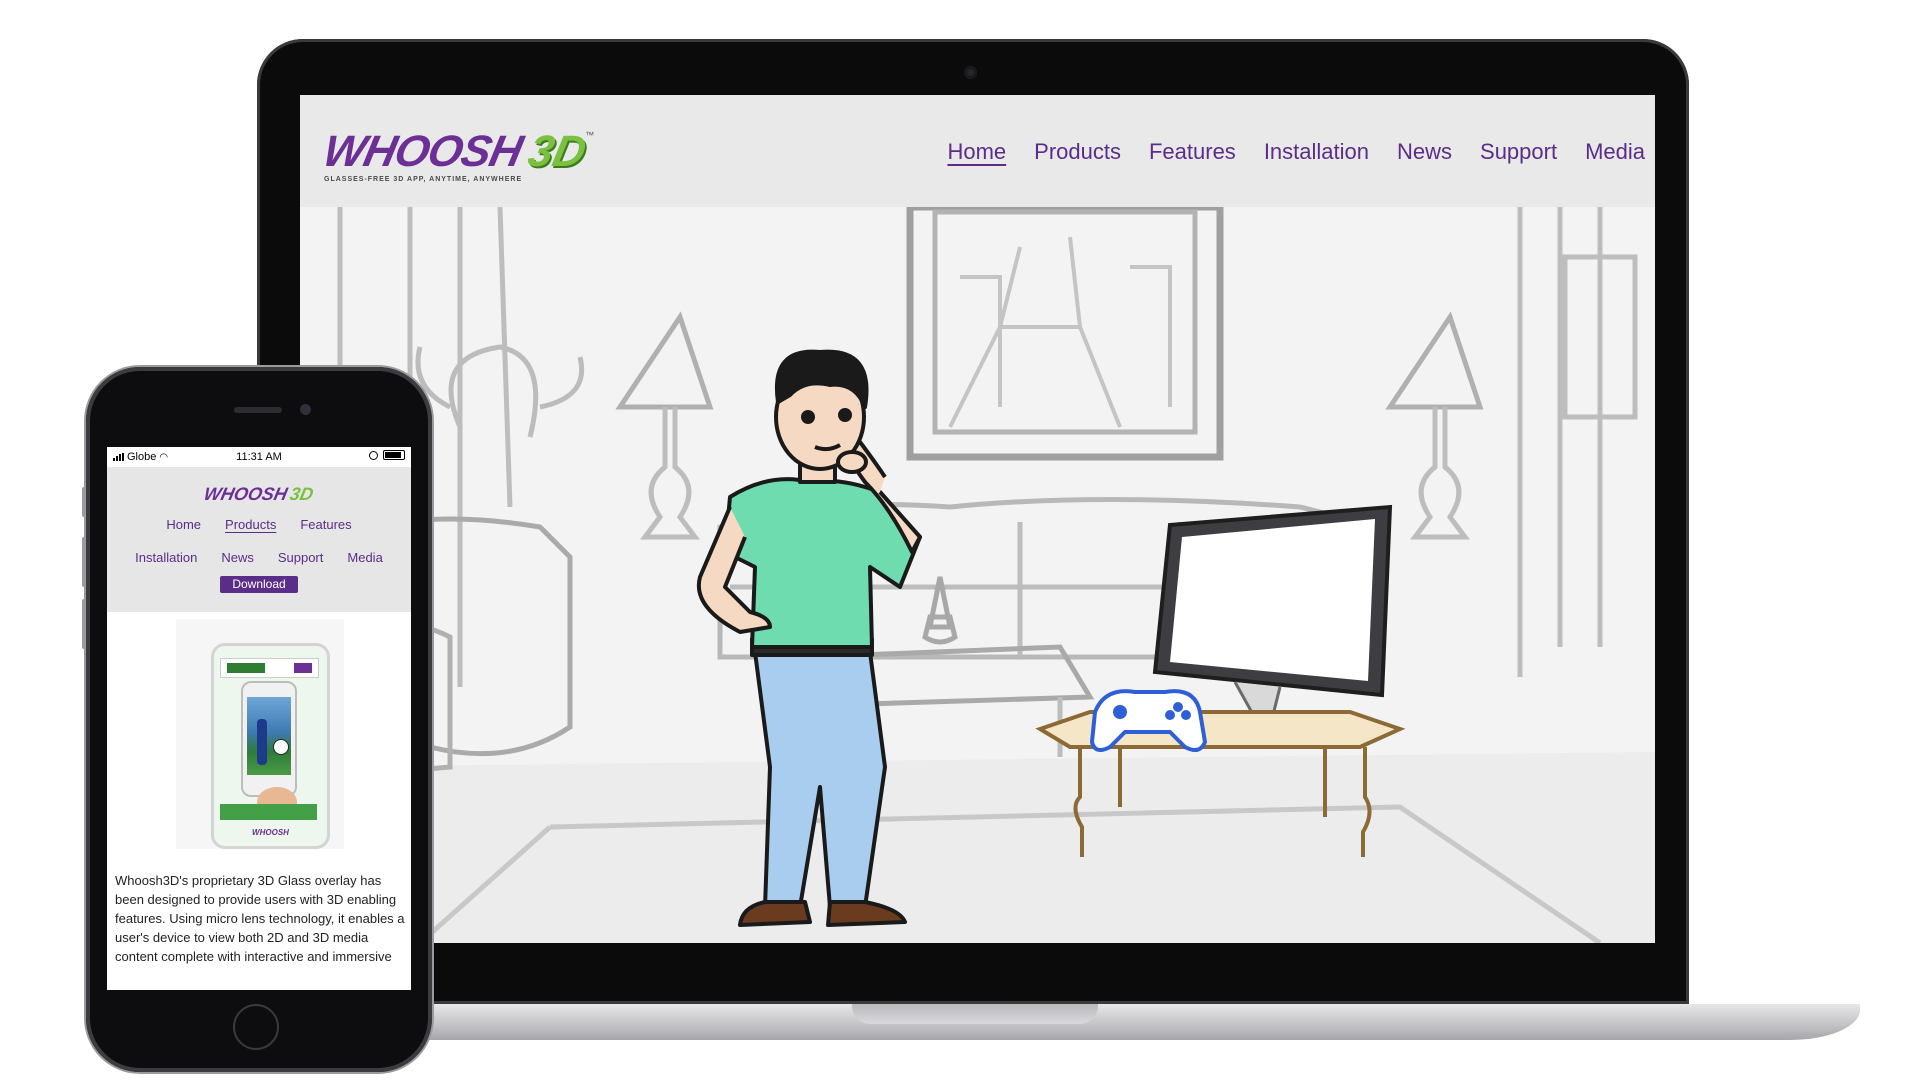  I want to click on mobile-nav-row-1: Home Products Features, so click(259, 524).